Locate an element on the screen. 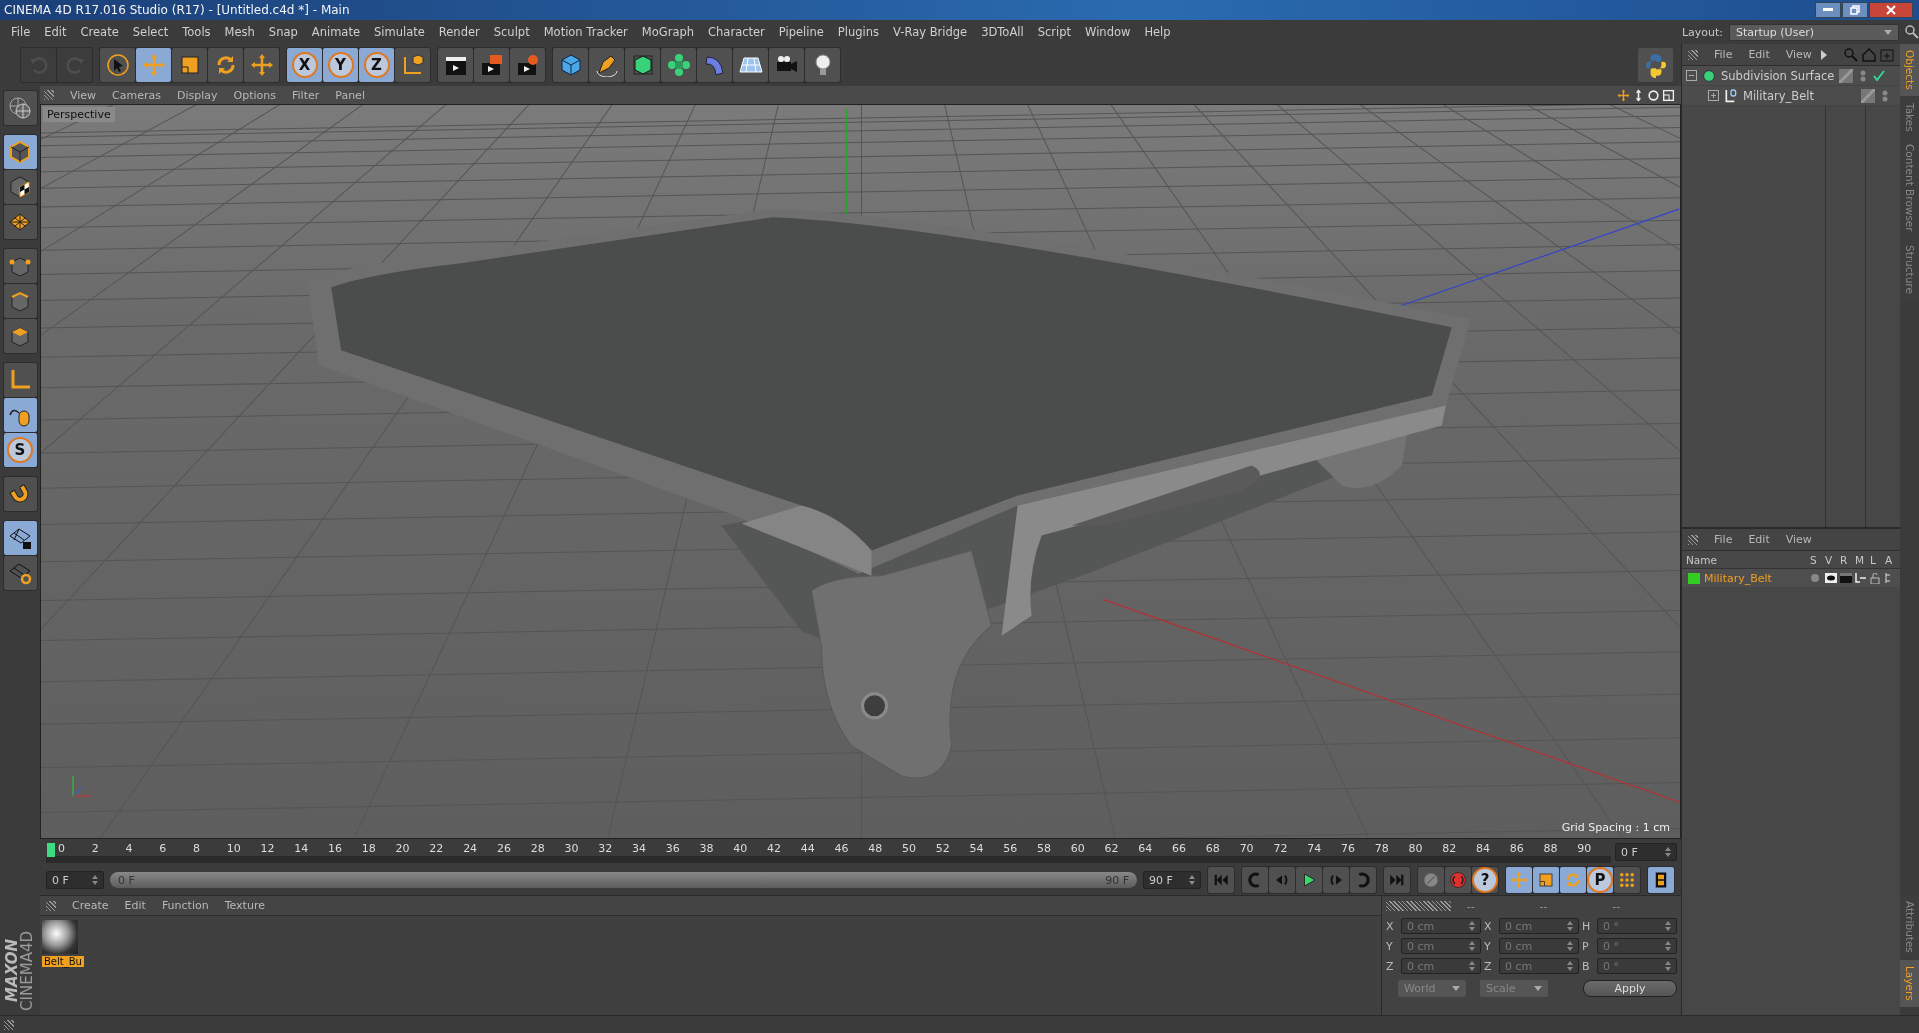  viewport-menu-item: Panel is located at coordinates (350, 95).